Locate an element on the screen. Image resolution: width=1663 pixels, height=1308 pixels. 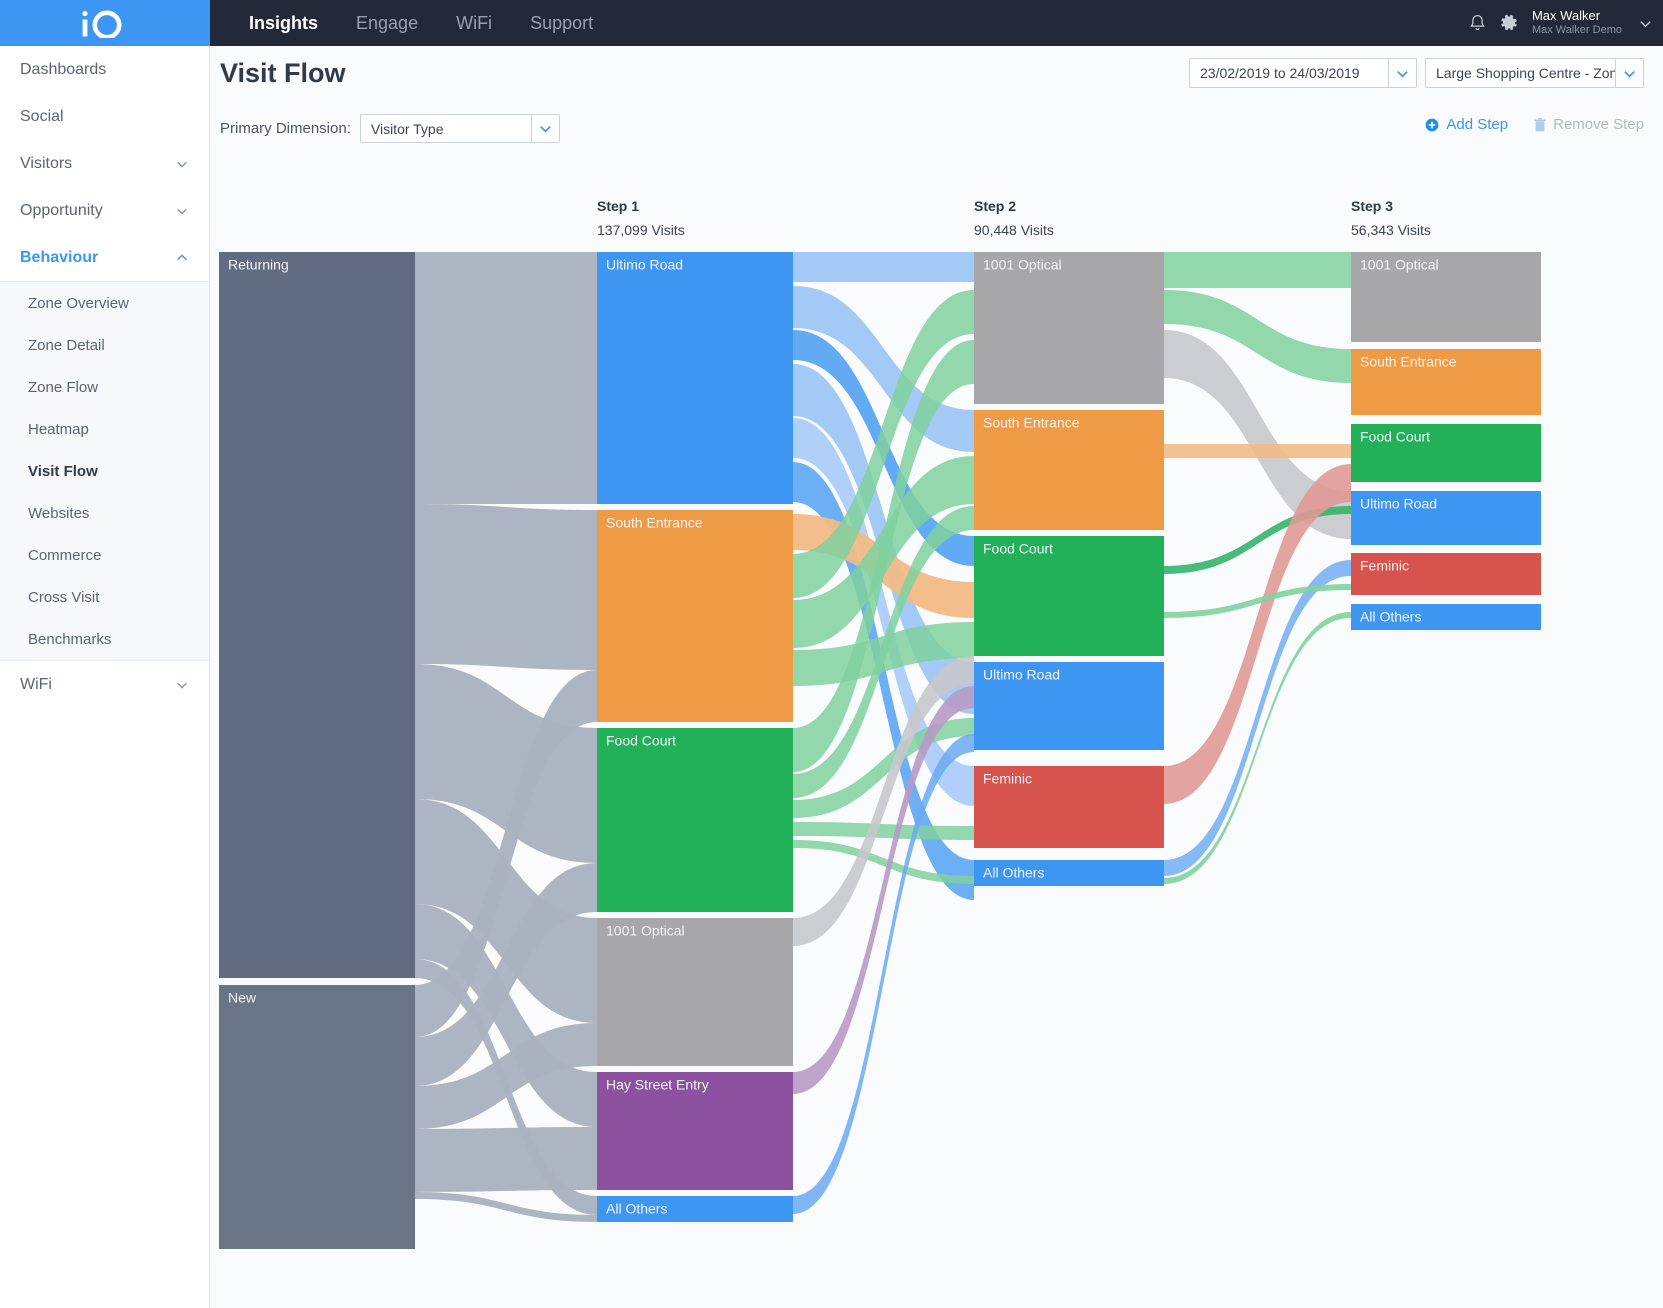
sidebar-subitem-label: Websites is located at coordinates (59, 513).